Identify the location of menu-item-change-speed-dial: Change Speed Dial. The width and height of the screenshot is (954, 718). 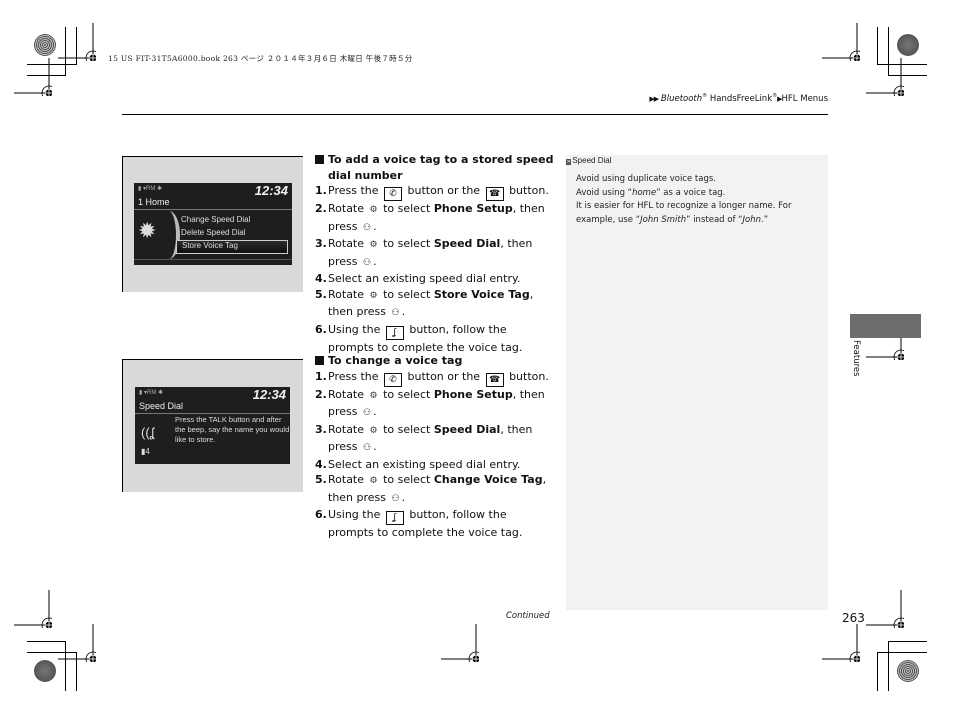
(215, 219).